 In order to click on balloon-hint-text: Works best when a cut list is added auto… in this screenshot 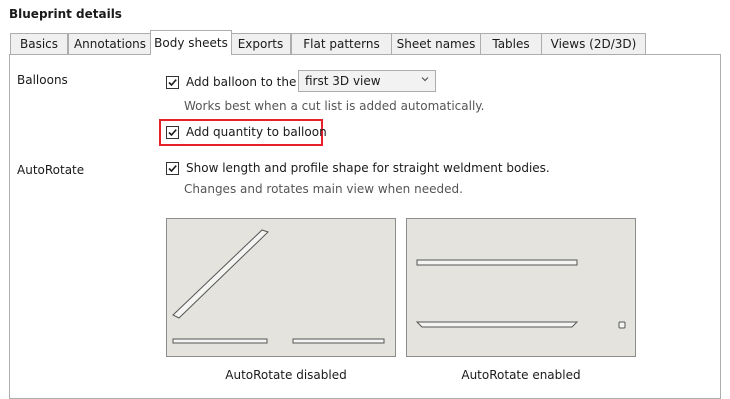, I will do `click(334, 106)`.